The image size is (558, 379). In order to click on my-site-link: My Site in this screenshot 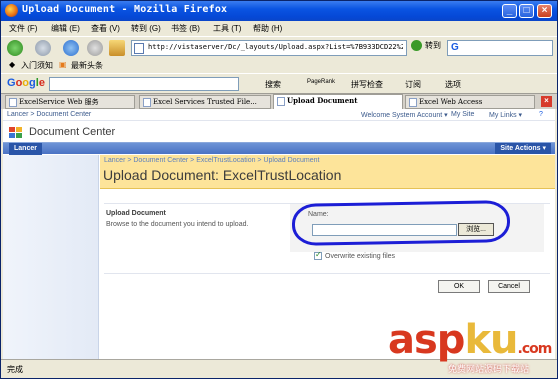, I will do `click(462, 114)`.